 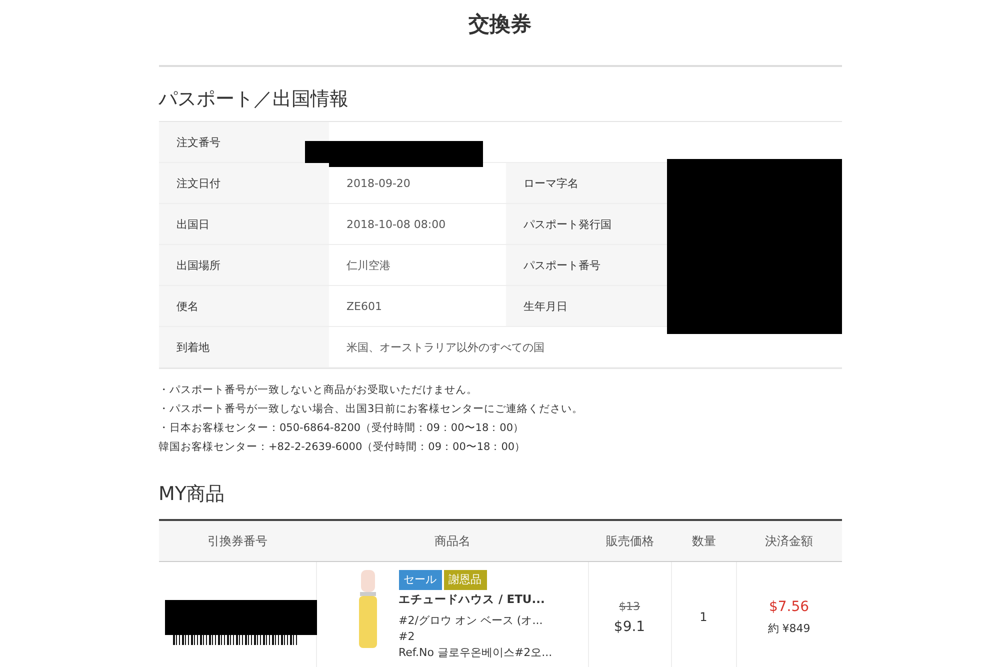 I want to click on column-header: 引換券番号, so click(x=237, y=541).